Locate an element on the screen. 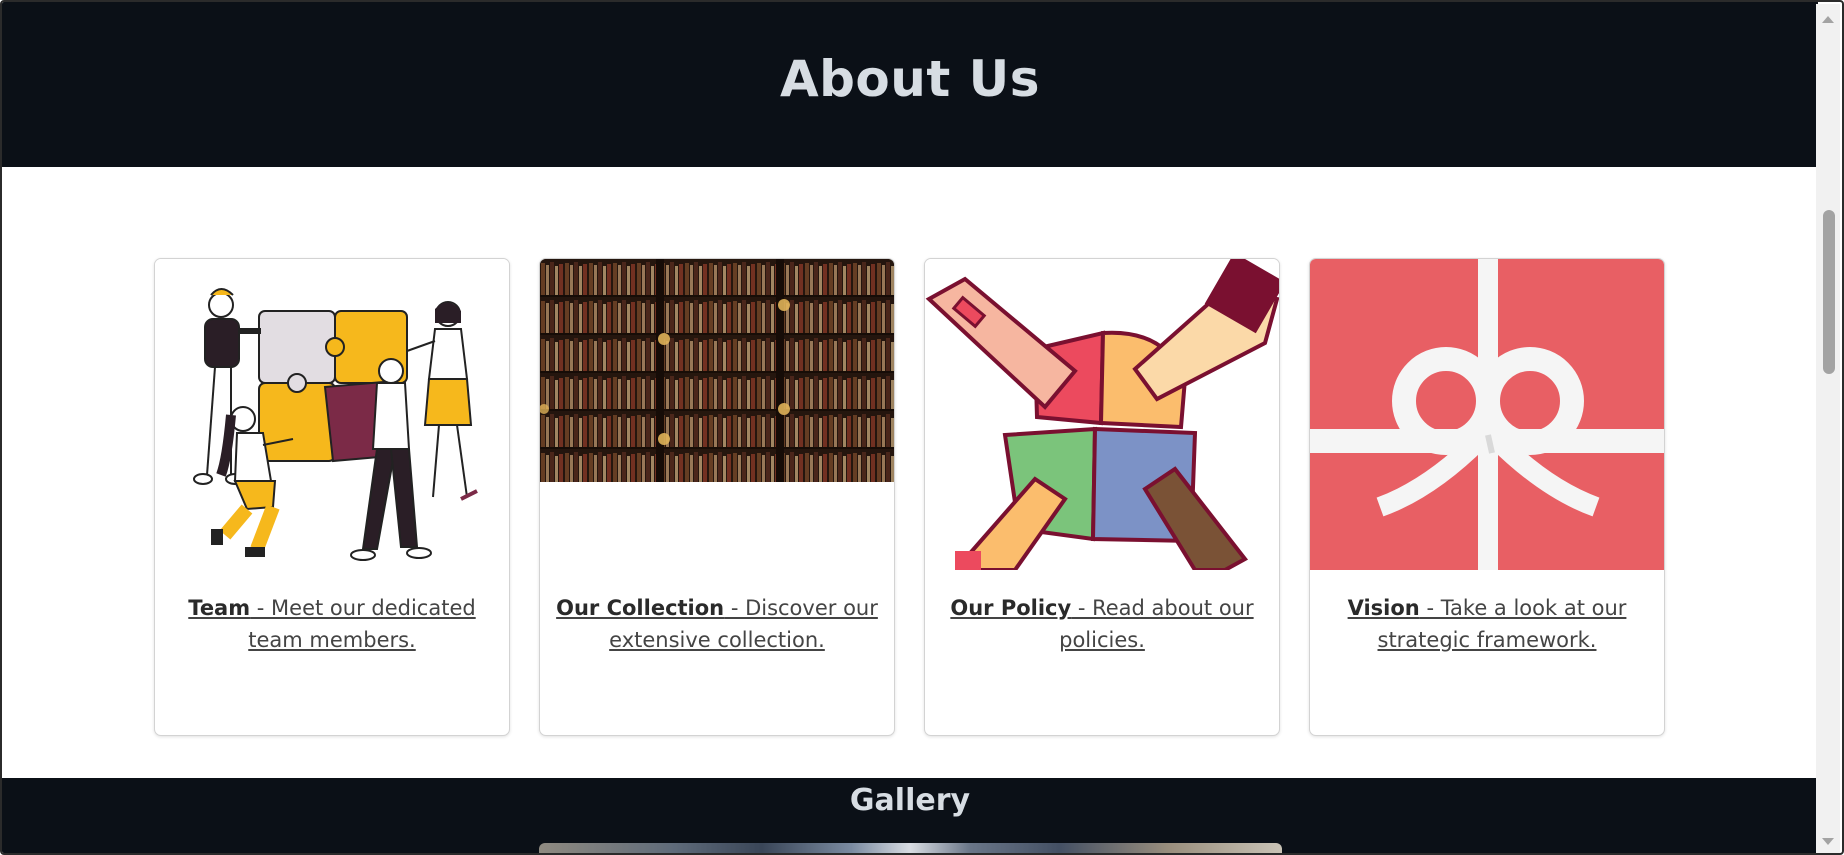 The height and width of the screenshot is (855, 1844). team-link-desc: - Meet our dedicated team members. is located at coordinates (361, 624).